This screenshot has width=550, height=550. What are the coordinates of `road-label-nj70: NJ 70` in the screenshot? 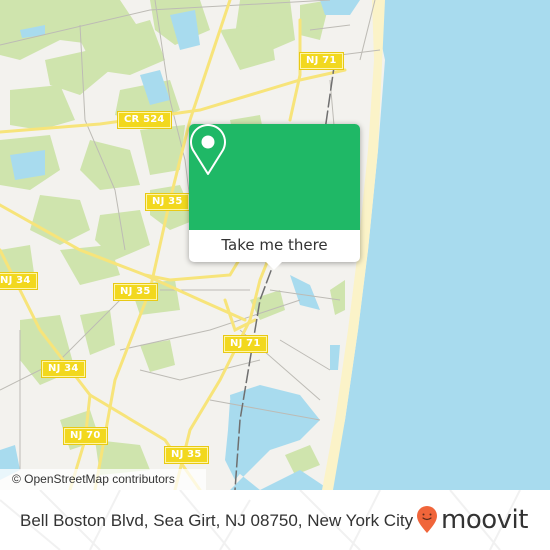 It's located at (85, 436).